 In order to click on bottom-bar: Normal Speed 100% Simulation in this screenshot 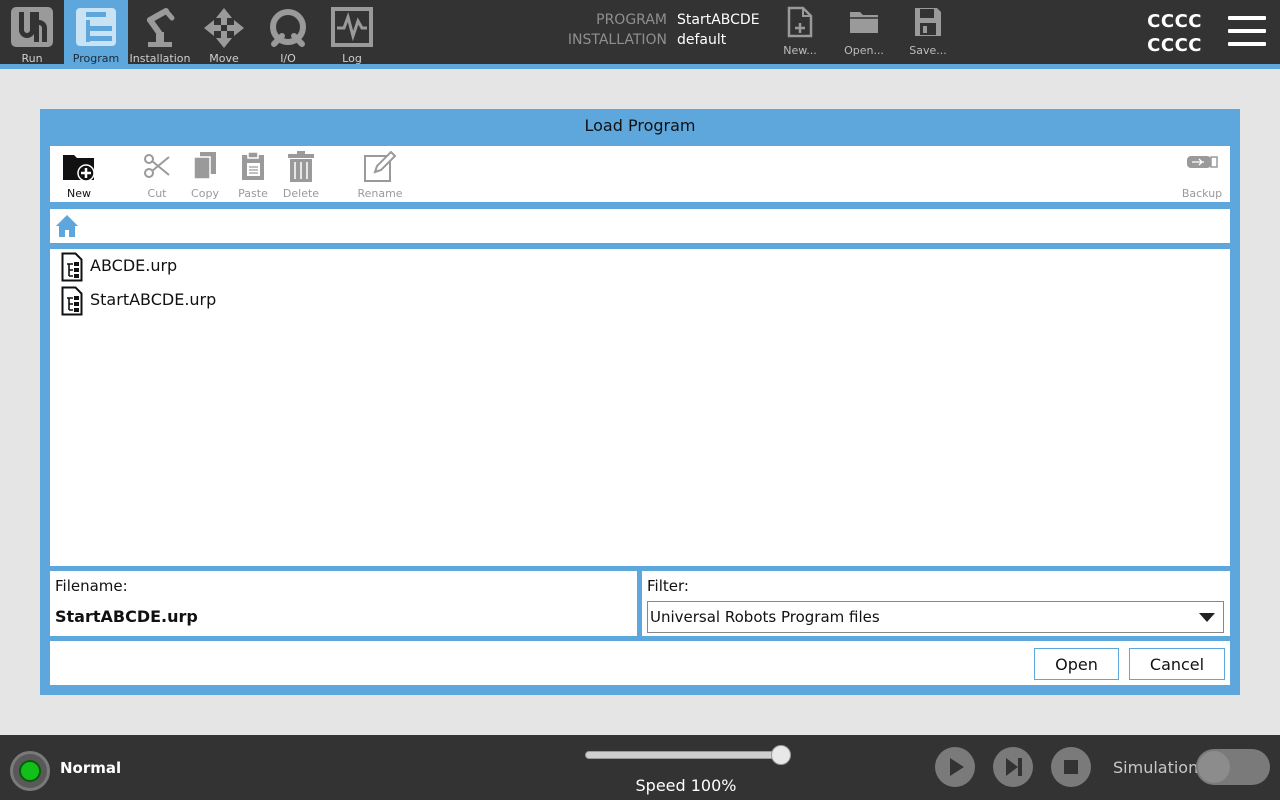, I will do `click(640, 767)`.